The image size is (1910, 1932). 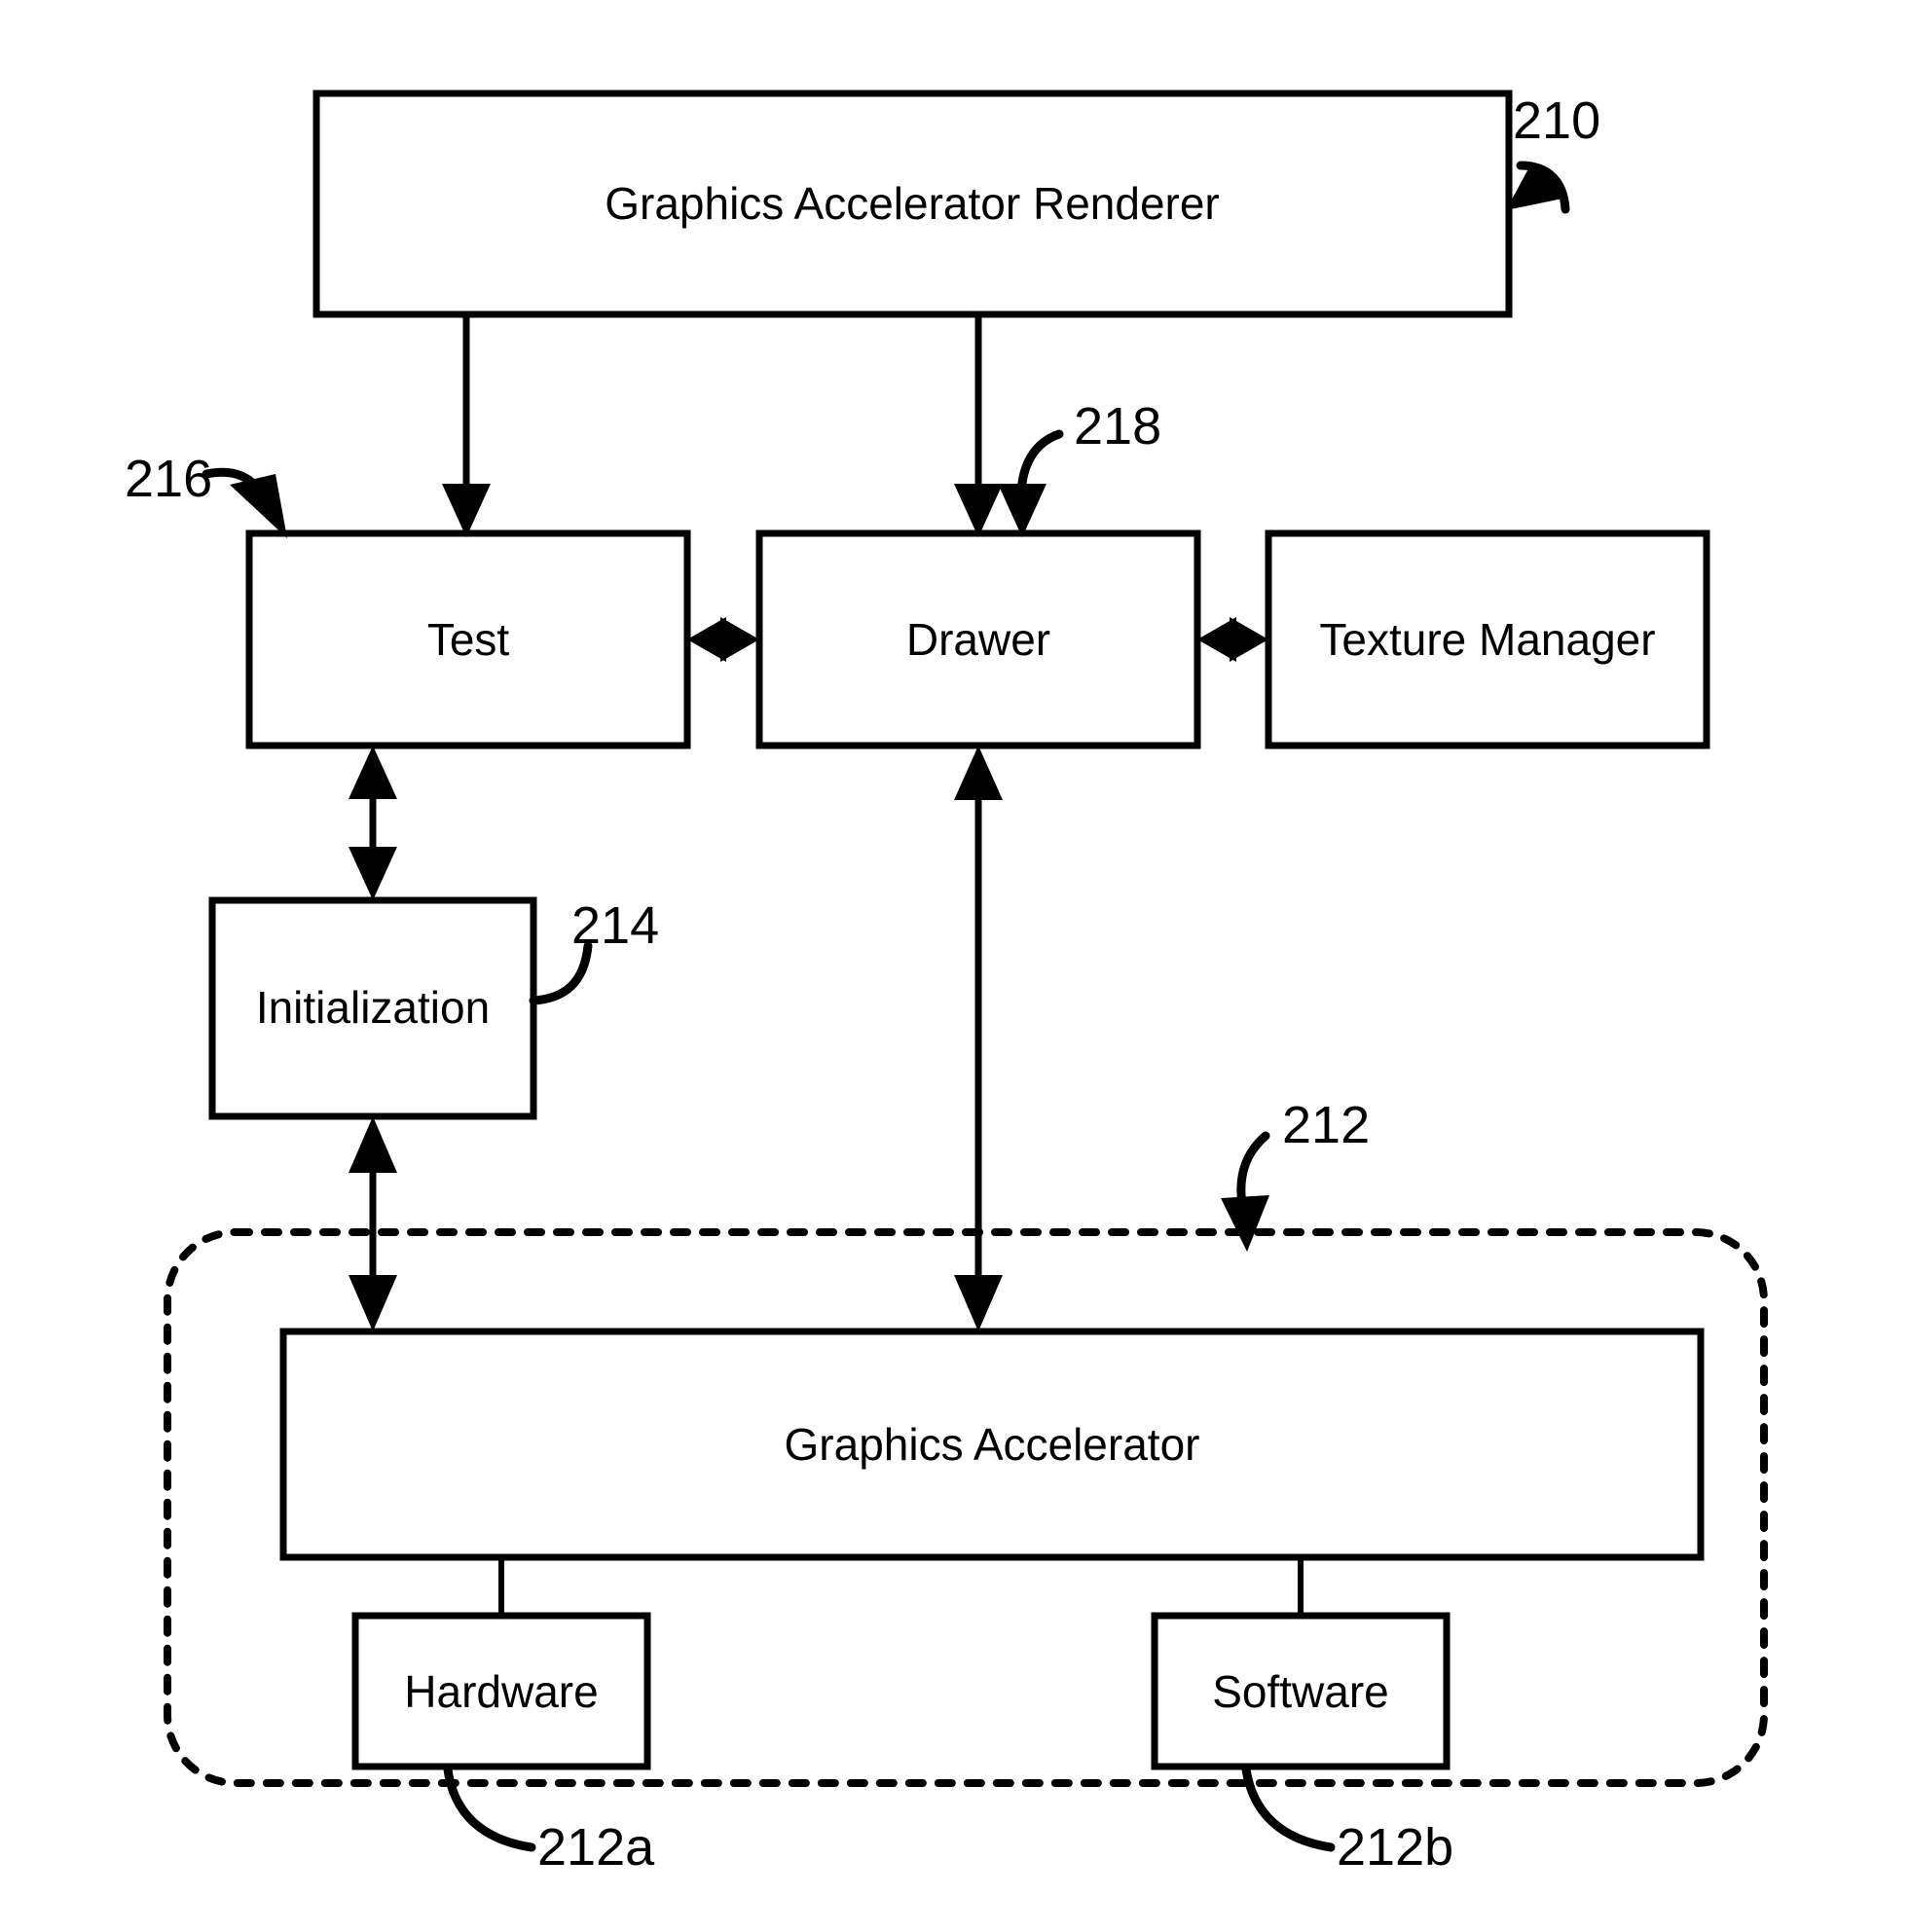 What do you see at coordinates (723, 639) in the screenshot?
I see `connector-test-drawer` at bounding box center [723, 639].